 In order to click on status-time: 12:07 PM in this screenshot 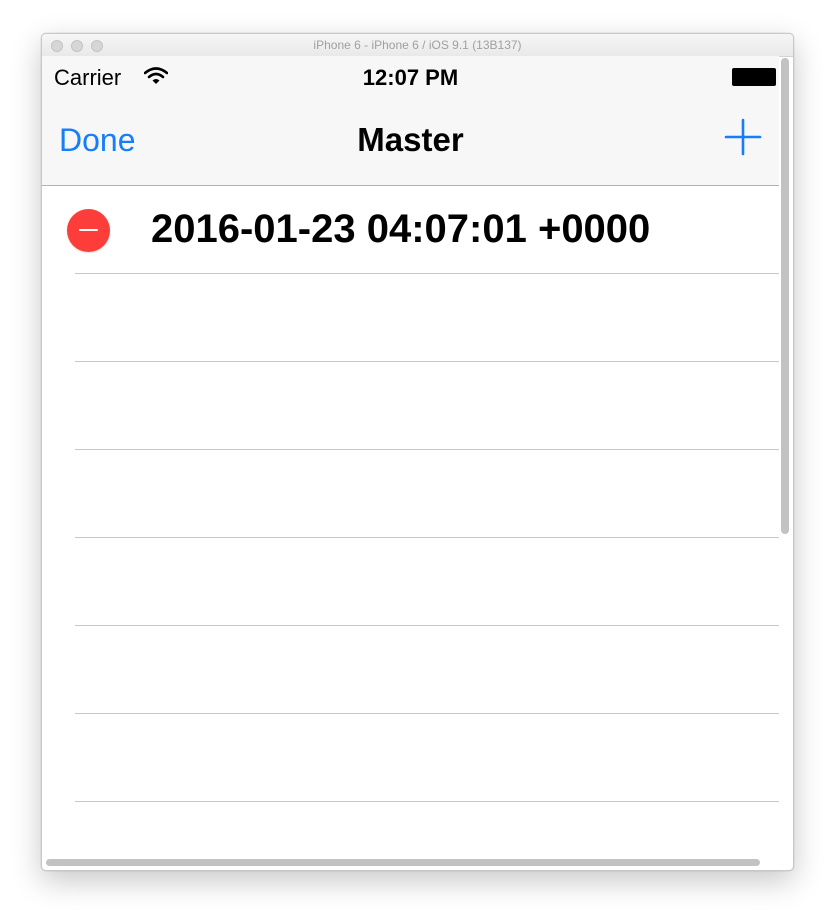, I will do `click(410, 77)`.